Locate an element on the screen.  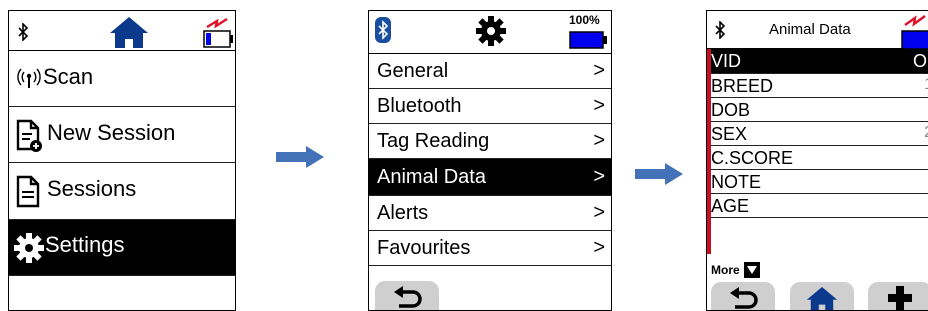
field-label: VID is located at coordinates (726, 61).